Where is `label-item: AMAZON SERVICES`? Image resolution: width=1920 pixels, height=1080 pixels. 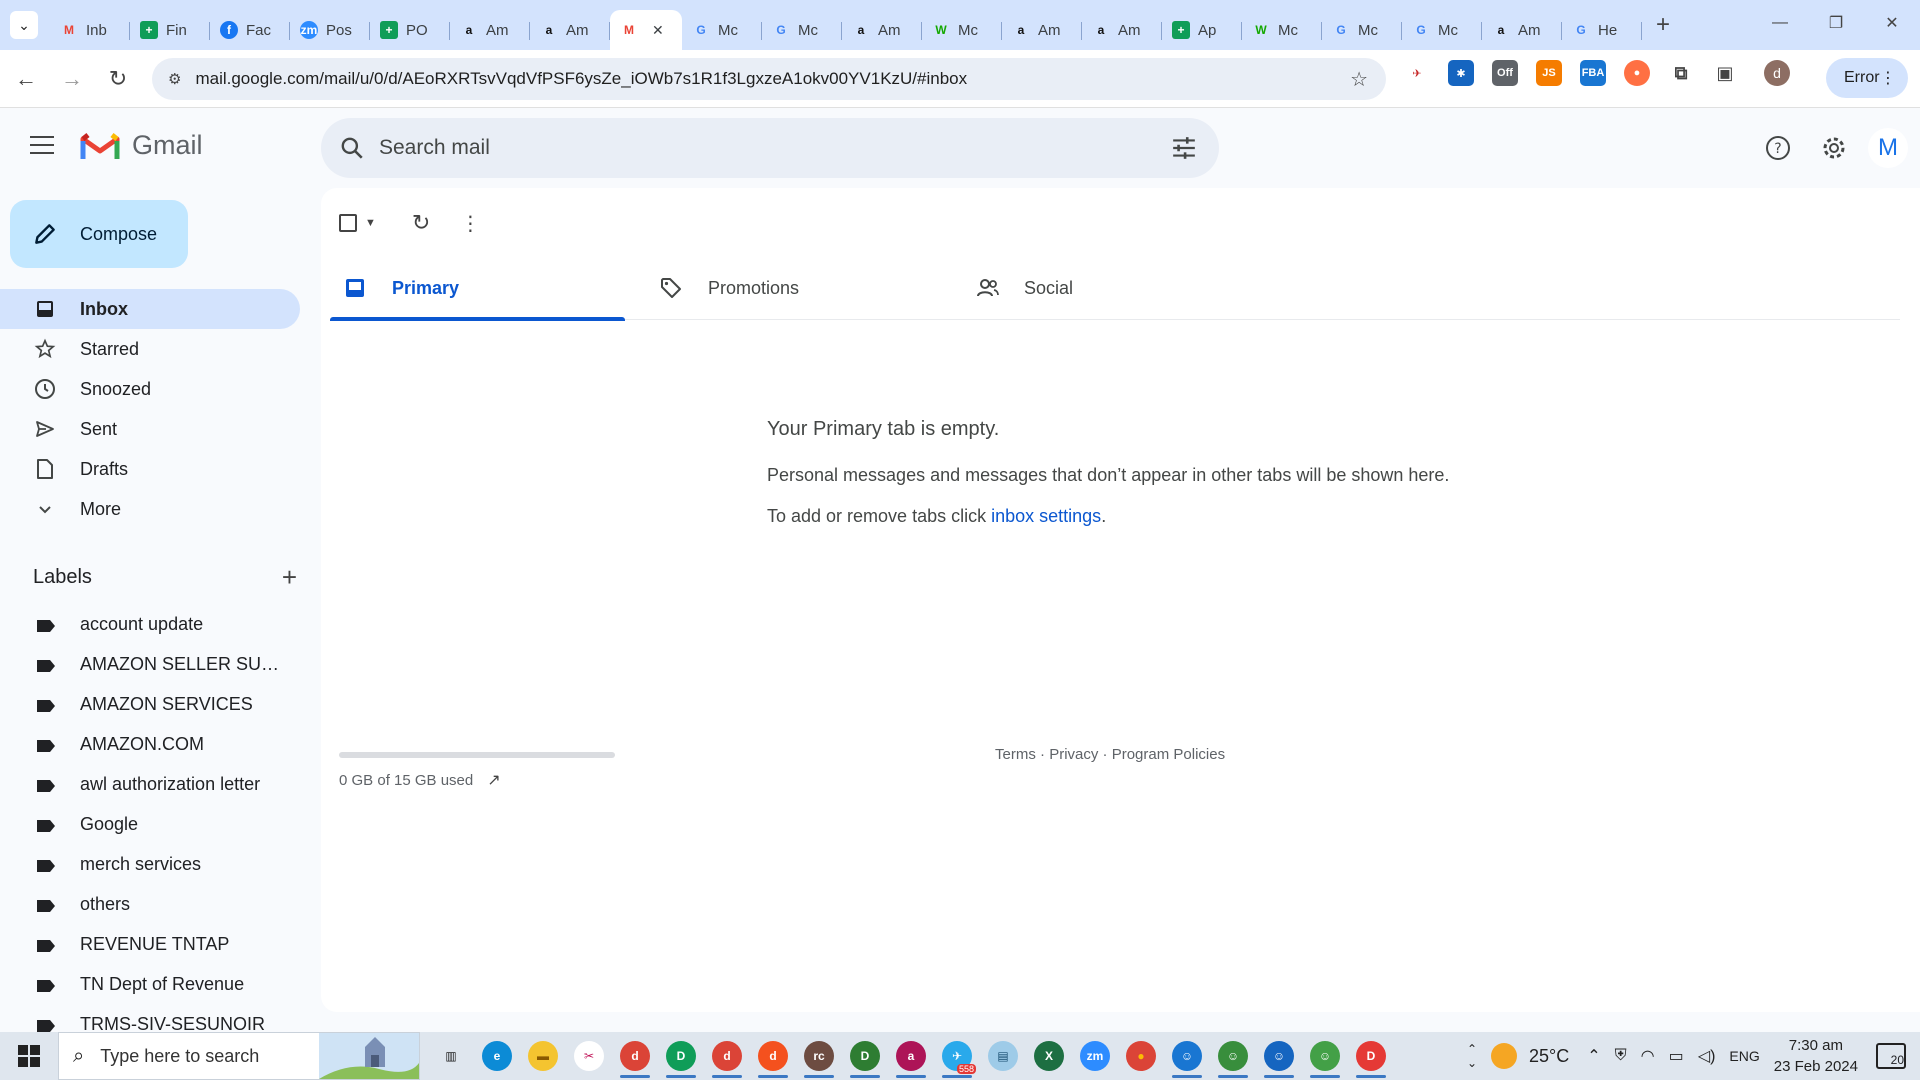
label-item: AMAZON SERVICES is located at coordinates (150, 704).